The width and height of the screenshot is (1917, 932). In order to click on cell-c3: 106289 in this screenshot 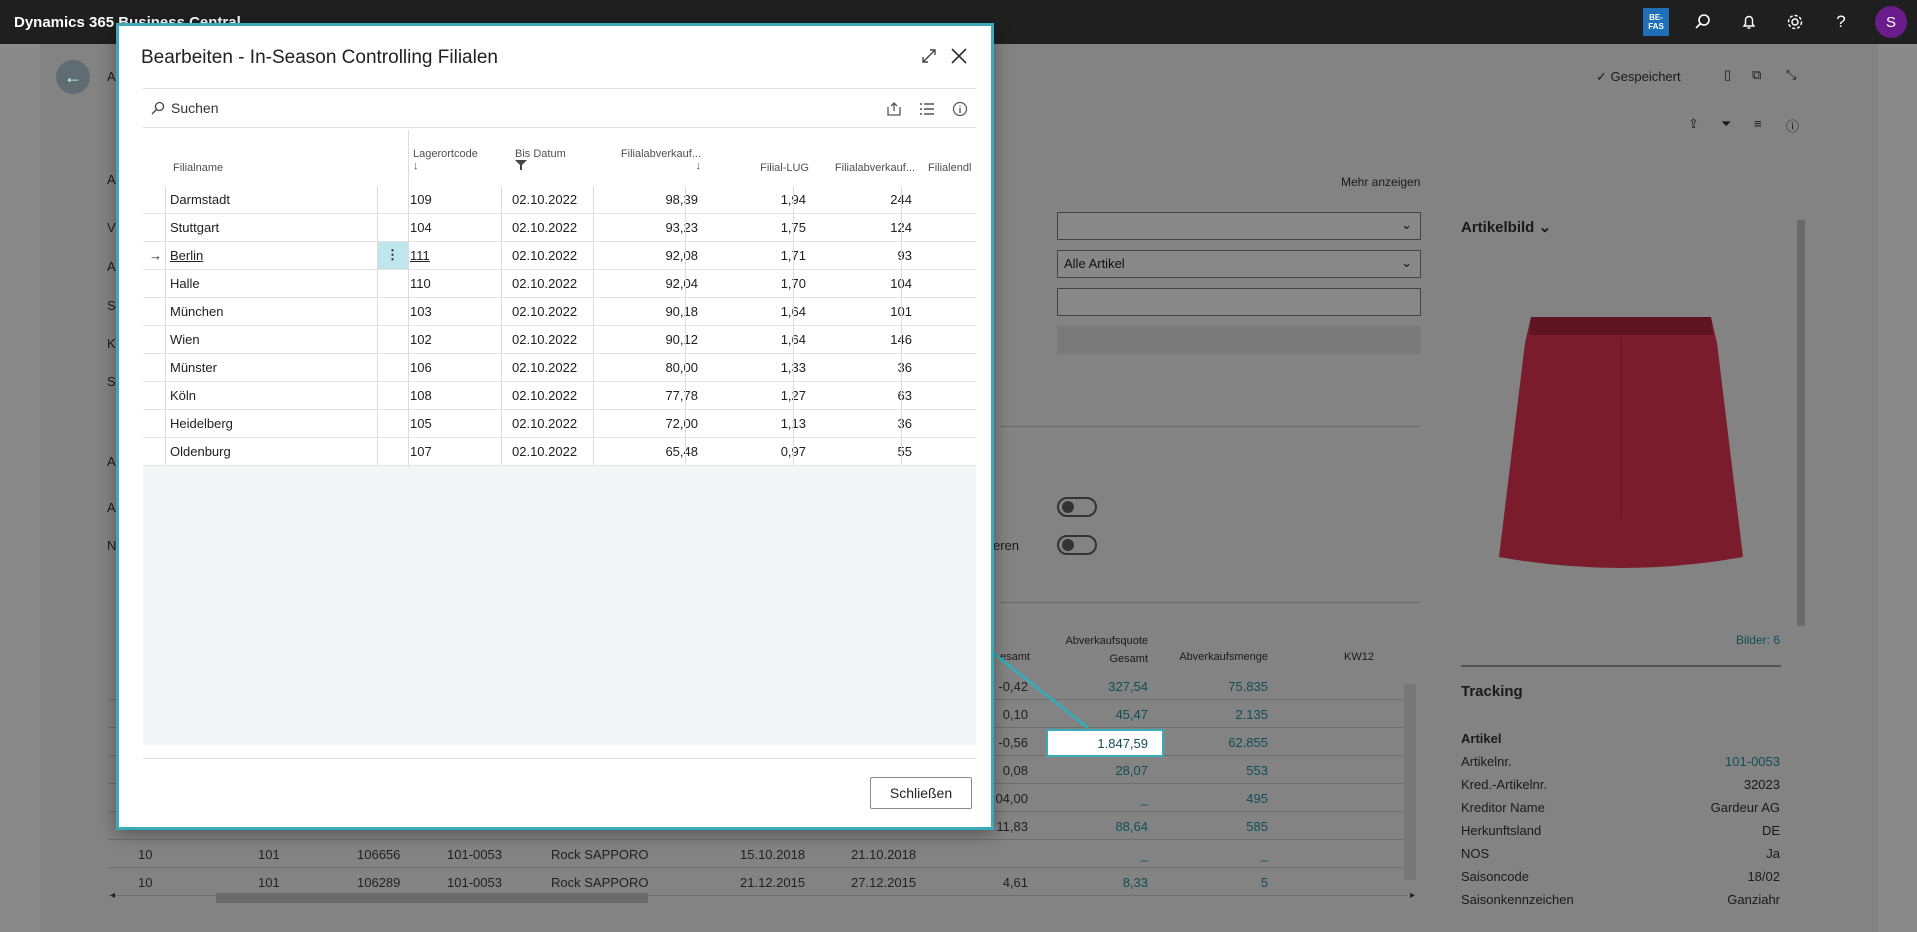, I will do `click(379, 882)`.